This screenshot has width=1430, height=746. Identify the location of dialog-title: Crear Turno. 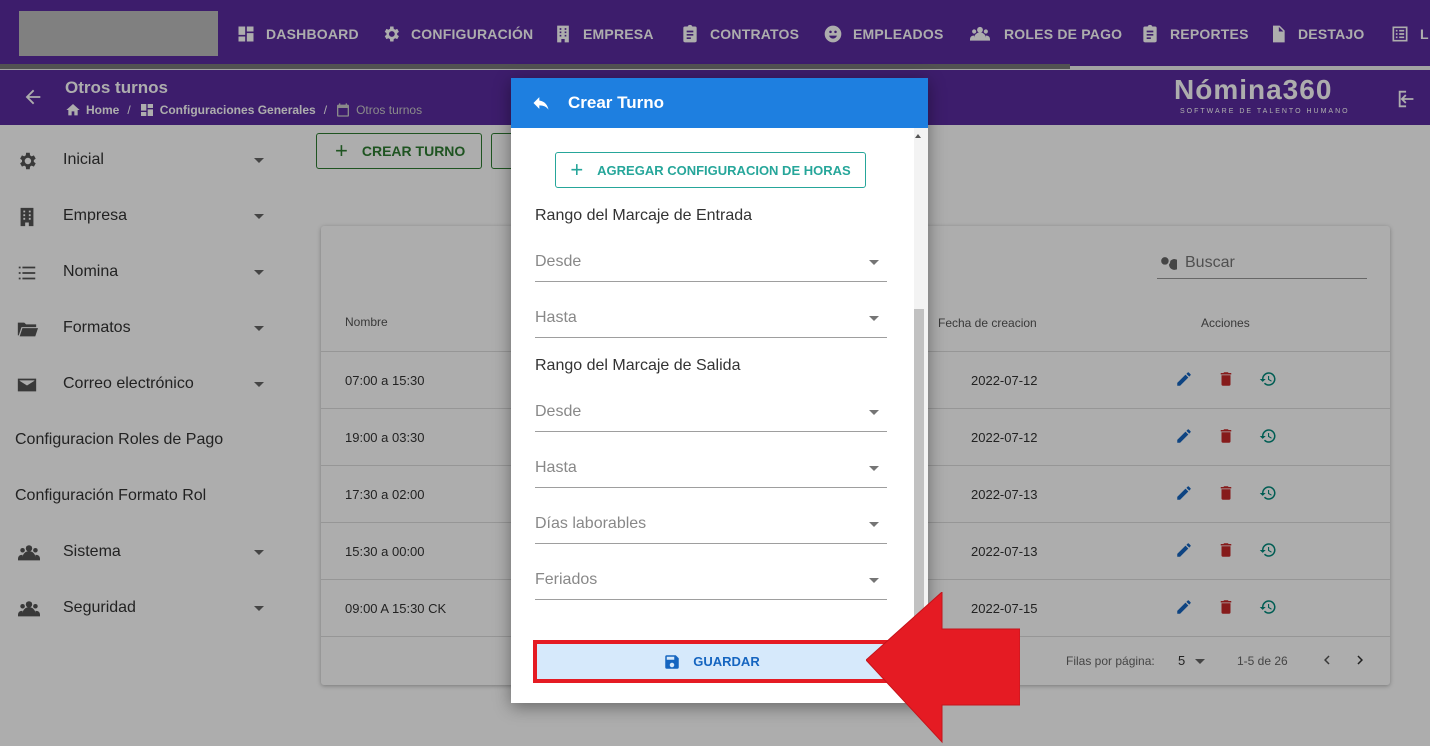
(616, 102).